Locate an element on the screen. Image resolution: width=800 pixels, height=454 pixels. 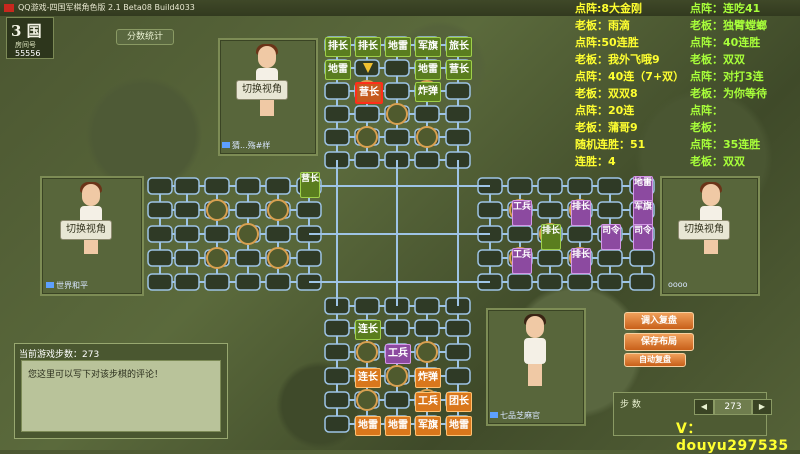
comment-panel: 当前游戏步数：273 您这里可以写下对该步棋的评论！ is located at coordinates (121, 391).